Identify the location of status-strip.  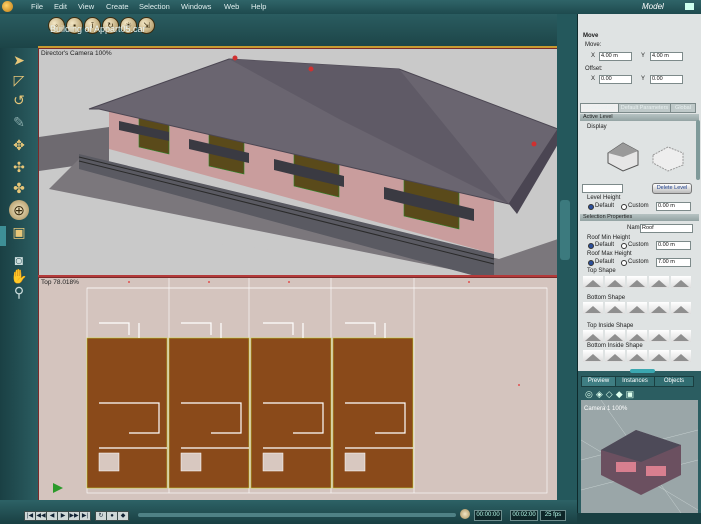
(639, 518).